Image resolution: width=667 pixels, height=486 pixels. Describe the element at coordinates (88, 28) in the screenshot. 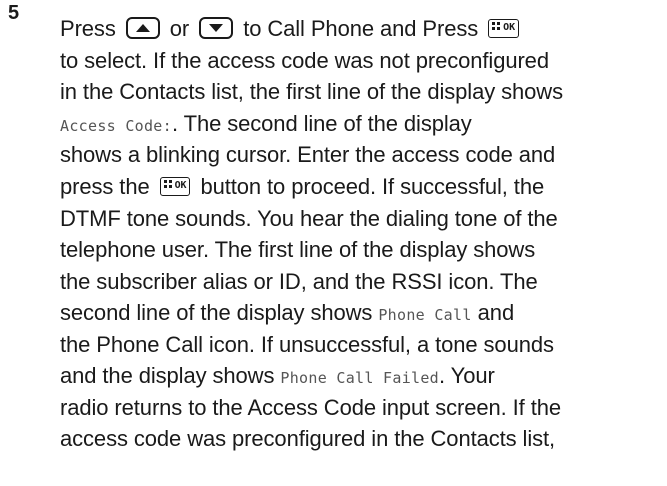

I see `text-segment: Press` at that location.